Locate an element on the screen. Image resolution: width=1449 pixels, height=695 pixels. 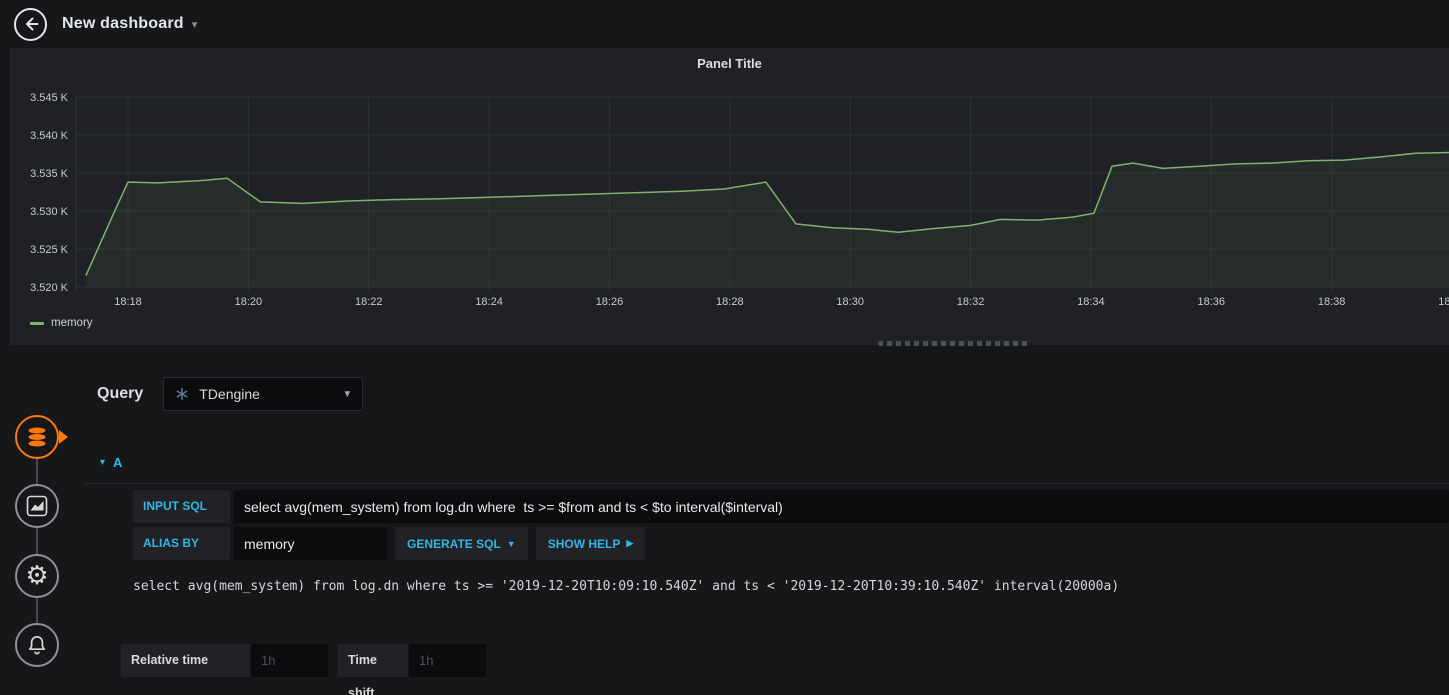
svg-text: 18:20 is located at coordinates (249, 302).